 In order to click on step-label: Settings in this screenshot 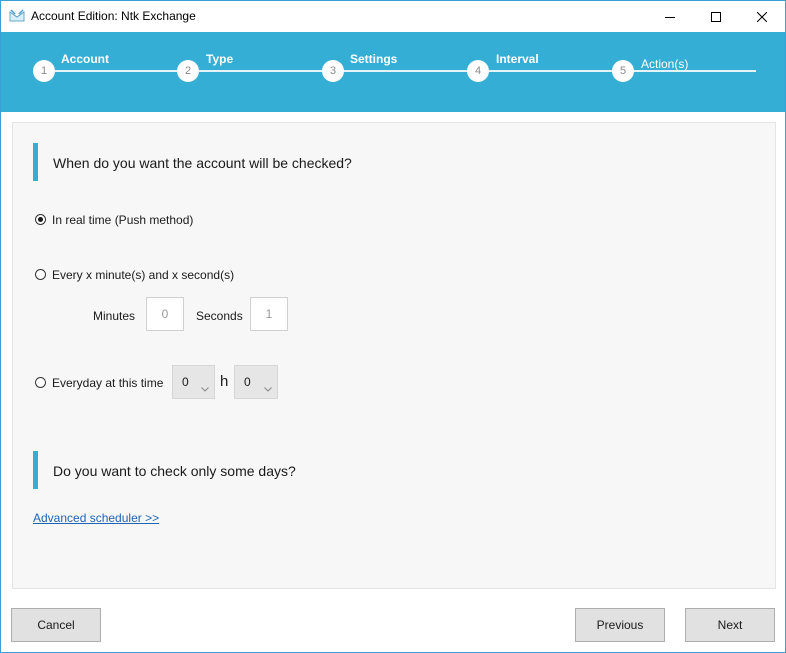, I will do `click(374, 59)`.